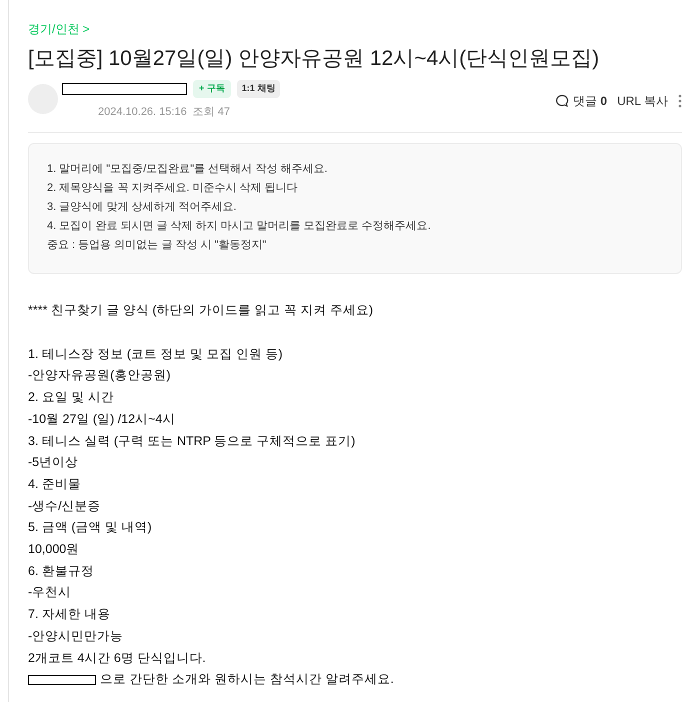  Describe the element at coordinates (71, 397) in the screenshot. I see `body-text: 2. 요일 및 시간` at that location.